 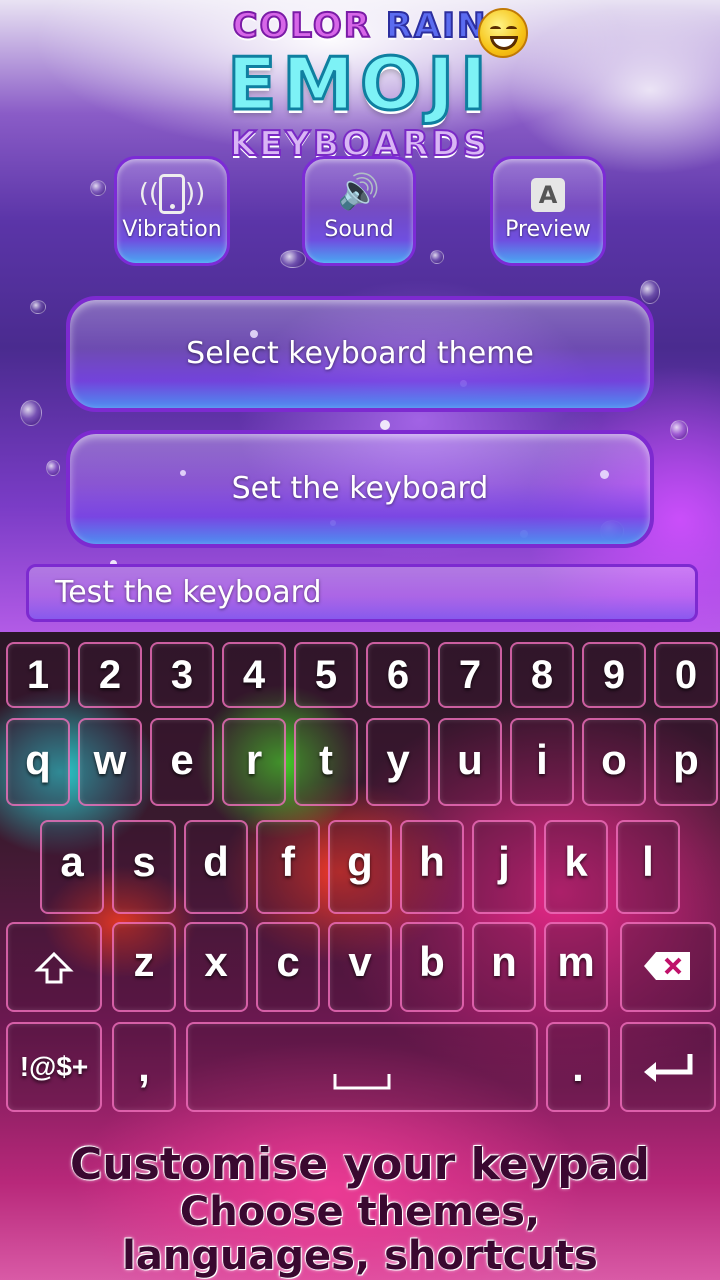 I want to click on key-l-label: l, so click(x=648, y=861).